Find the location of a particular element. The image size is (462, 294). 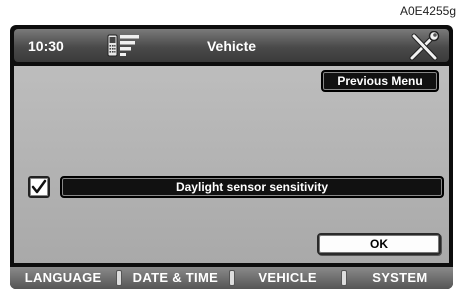

ok-button: OK is located at coordinates (379, 244).